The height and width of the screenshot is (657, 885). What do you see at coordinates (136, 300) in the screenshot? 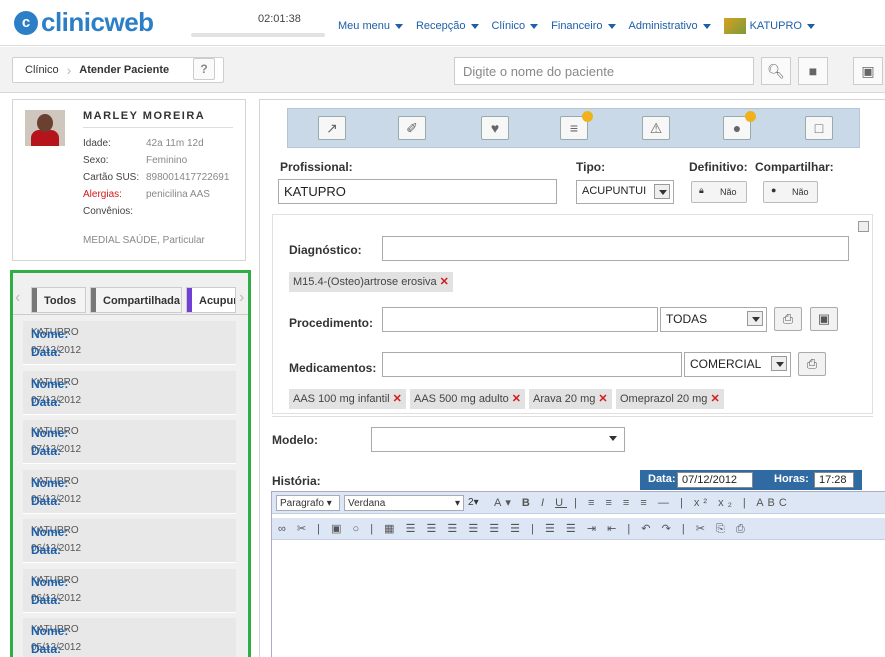
I see `tab-compartilhada: Compartilhada` at bounding box center [136, 300].